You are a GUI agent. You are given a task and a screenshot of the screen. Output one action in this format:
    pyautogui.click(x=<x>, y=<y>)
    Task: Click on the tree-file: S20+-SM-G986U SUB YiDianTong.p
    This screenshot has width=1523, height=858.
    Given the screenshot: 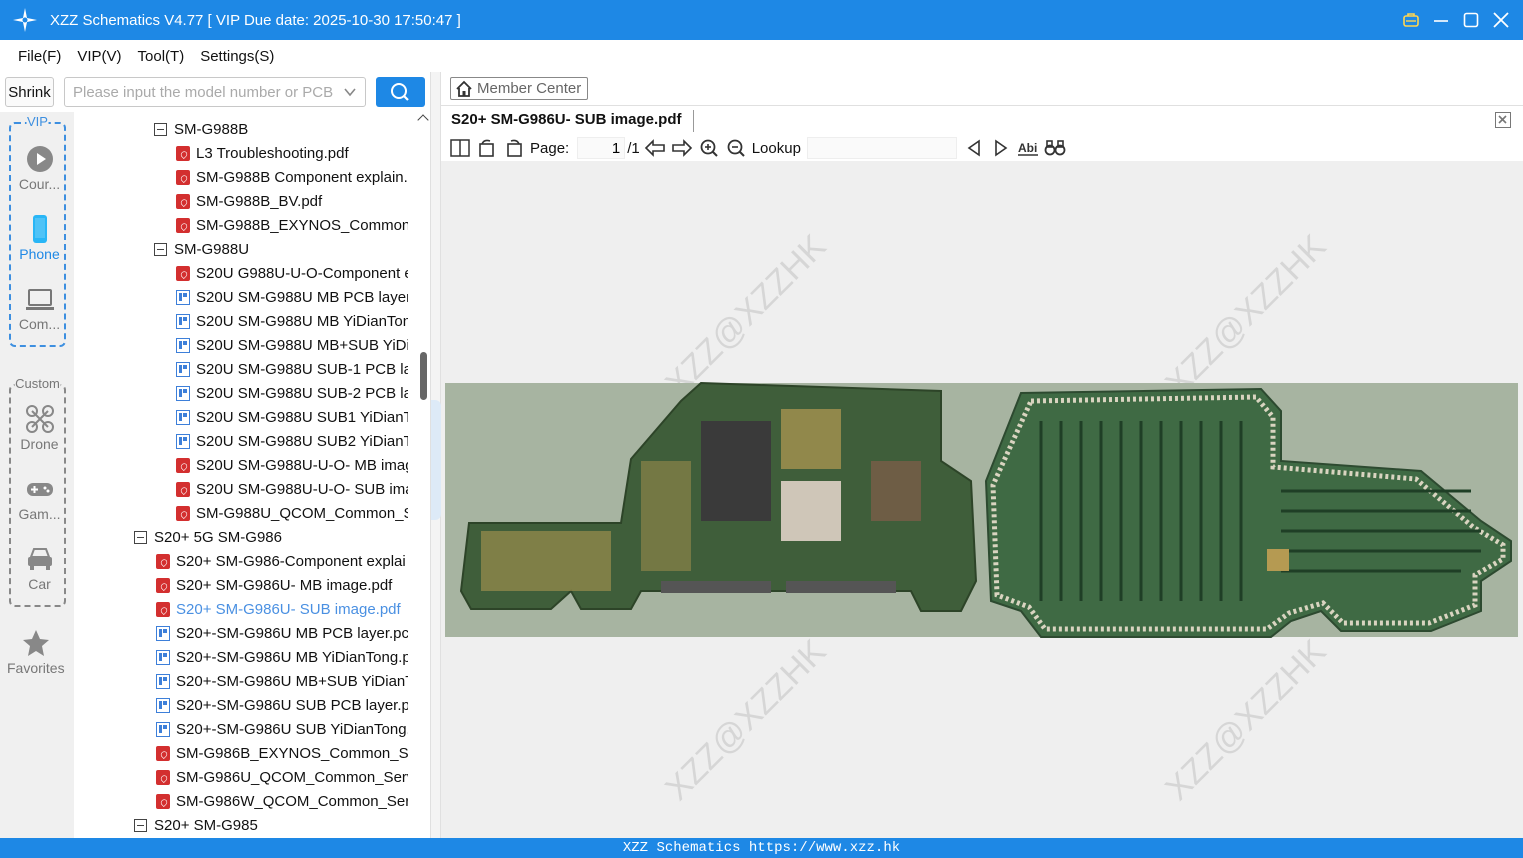 What is the action you would take?
    pyautogui.click(x=282, y=729)
    